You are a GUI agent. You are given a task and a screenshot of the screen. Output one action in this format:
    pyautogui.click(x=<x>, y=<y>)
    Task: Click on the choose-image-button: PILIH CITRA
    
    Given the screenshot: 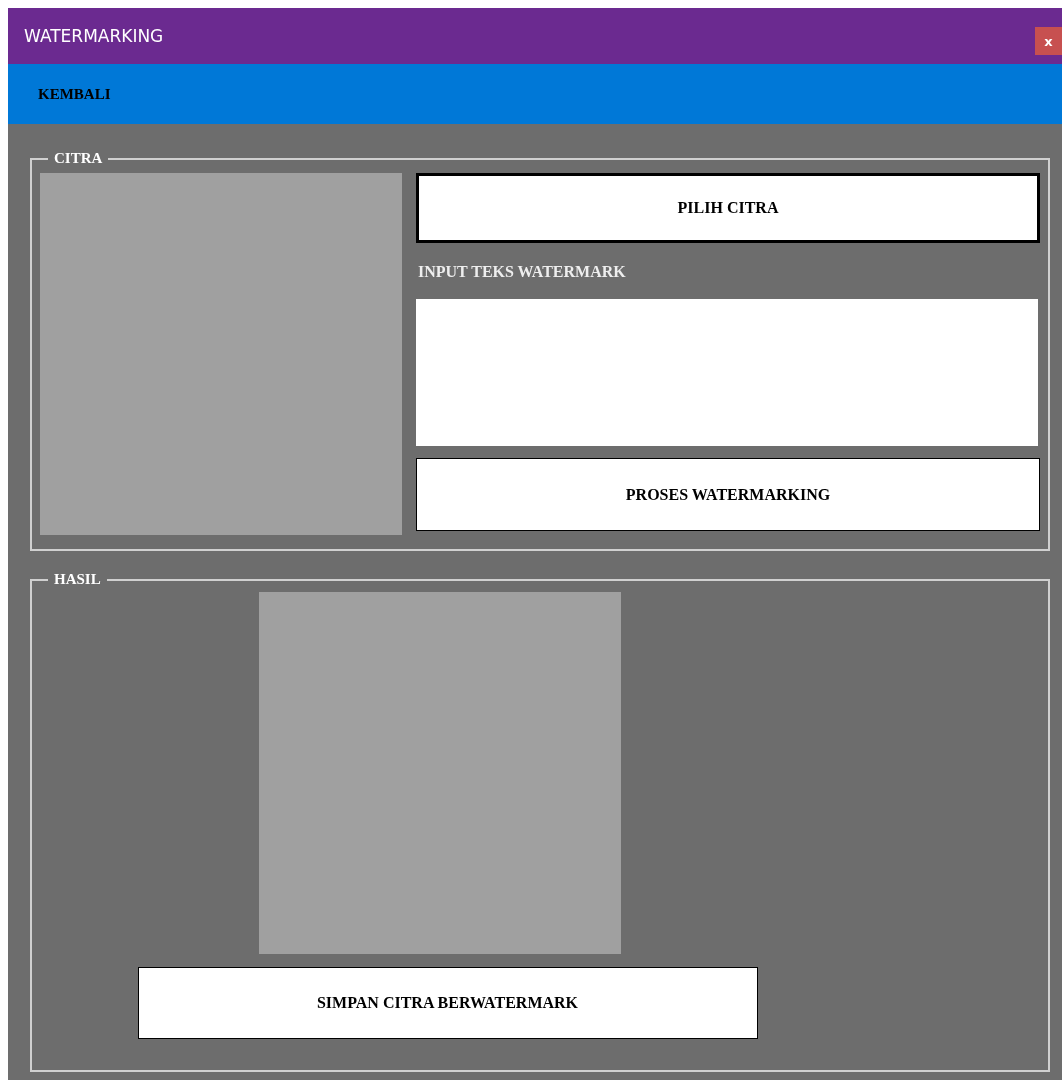 What is the action you would take?
    pyautogui.click(x=728, y=208)
    